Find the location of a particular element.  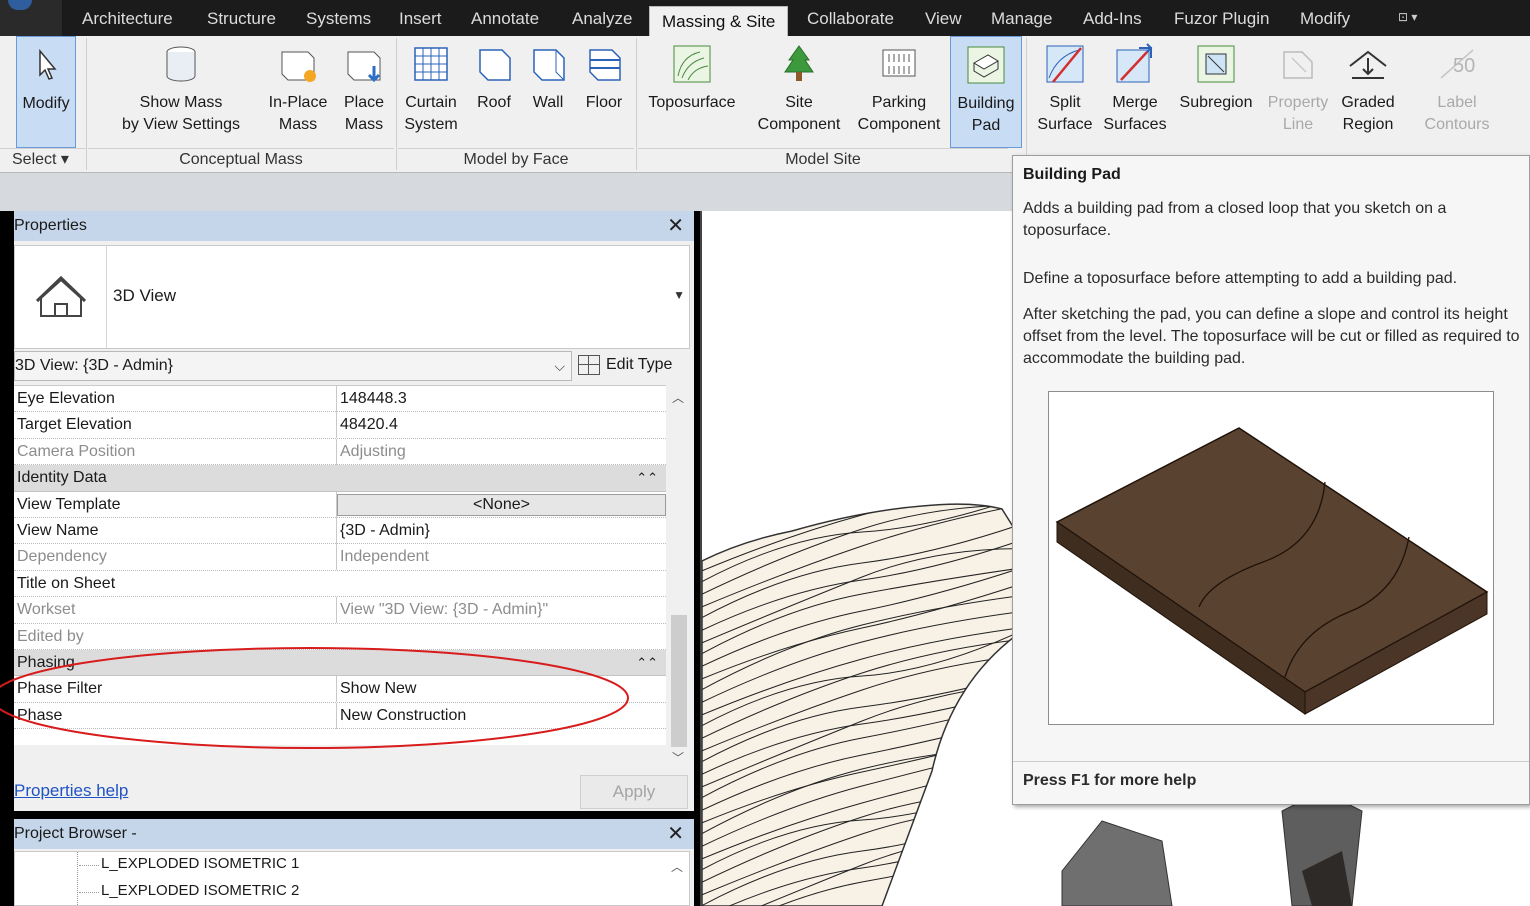

wall-by-face-button: Wall is located at coordinates (548, 92).